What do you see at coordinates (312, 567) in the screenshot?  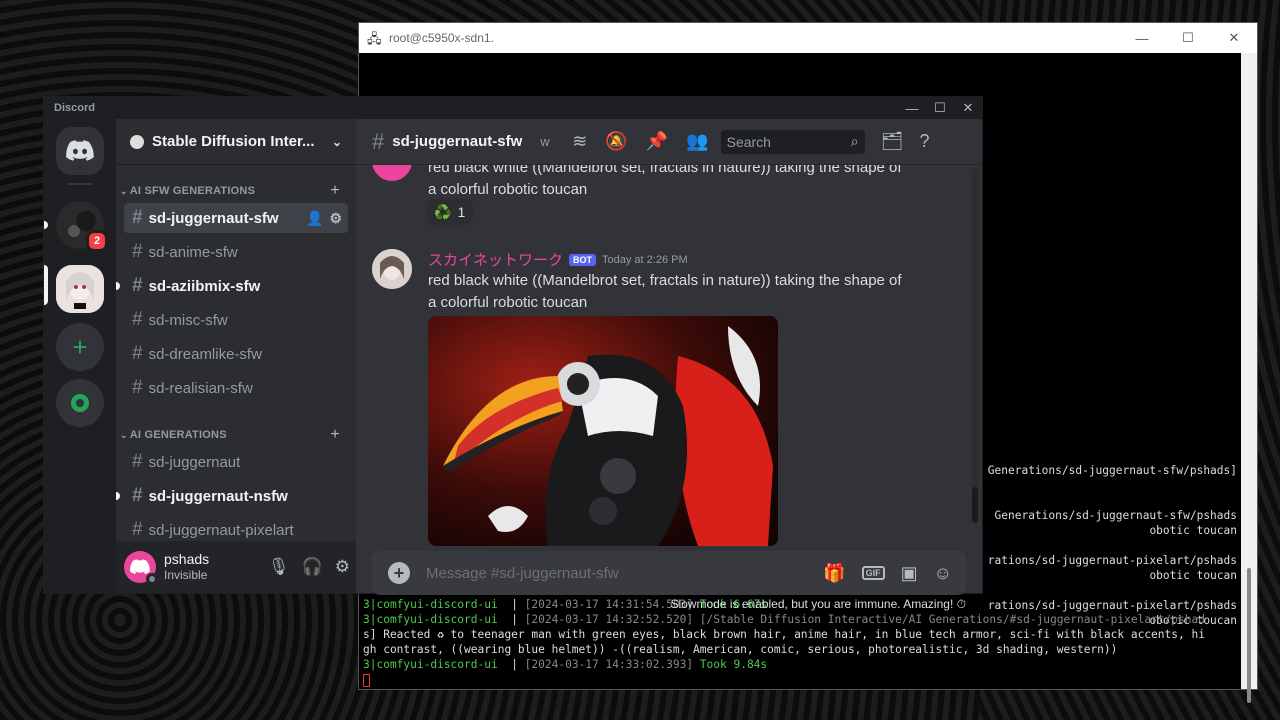 I see `headphones-icon: 🎧` at bounding box center [312, 567].